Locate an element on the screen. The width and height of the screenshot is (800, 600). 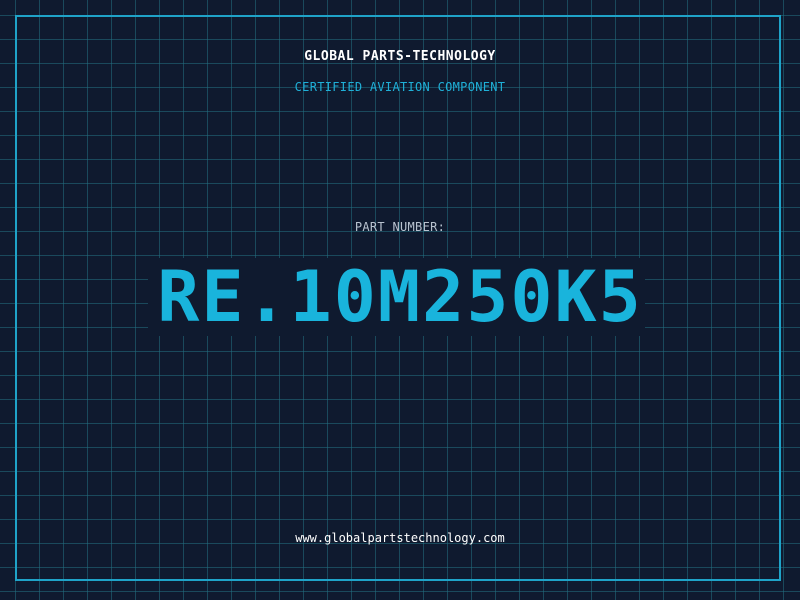
part-number-value: RE.10M250K5 is located at coordinates (400, 297).